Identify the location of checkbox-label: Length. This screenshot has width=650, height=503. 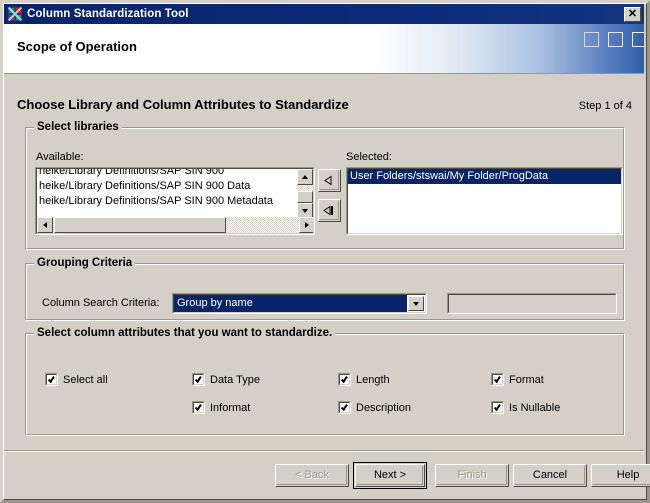
(373, 379).